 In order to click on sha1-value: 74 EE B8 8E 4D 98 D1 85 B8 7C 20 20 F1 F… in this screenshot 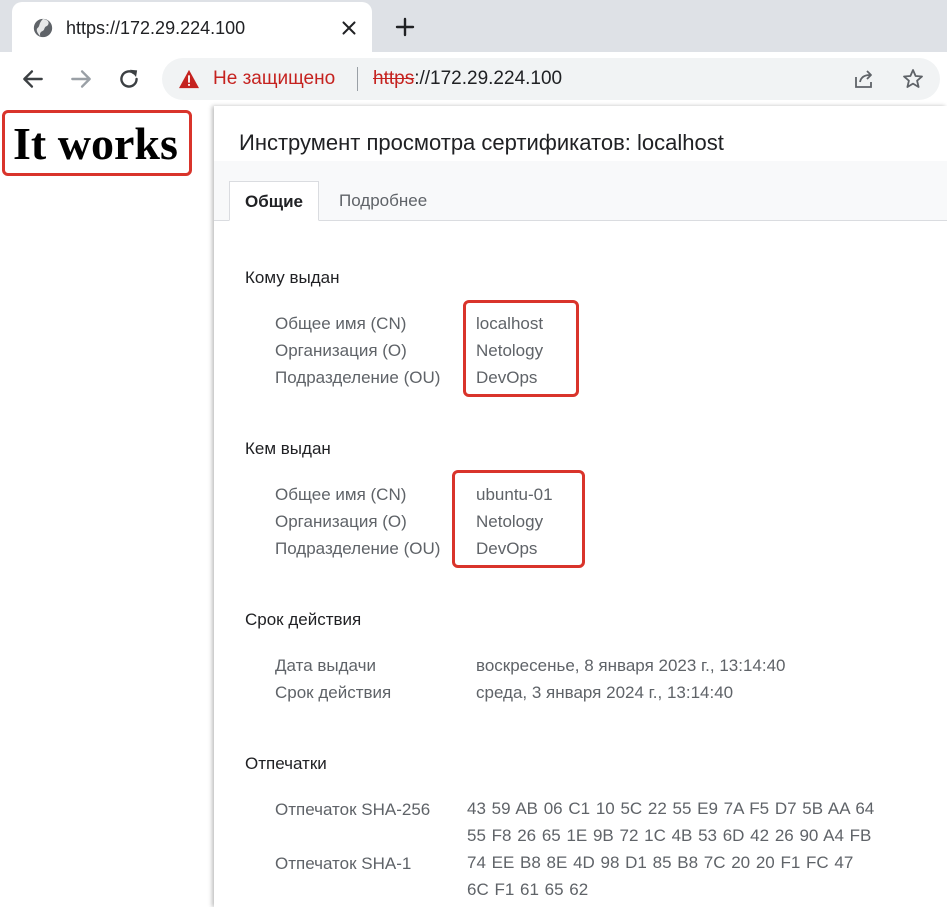, I will do `click(660, 876)`.